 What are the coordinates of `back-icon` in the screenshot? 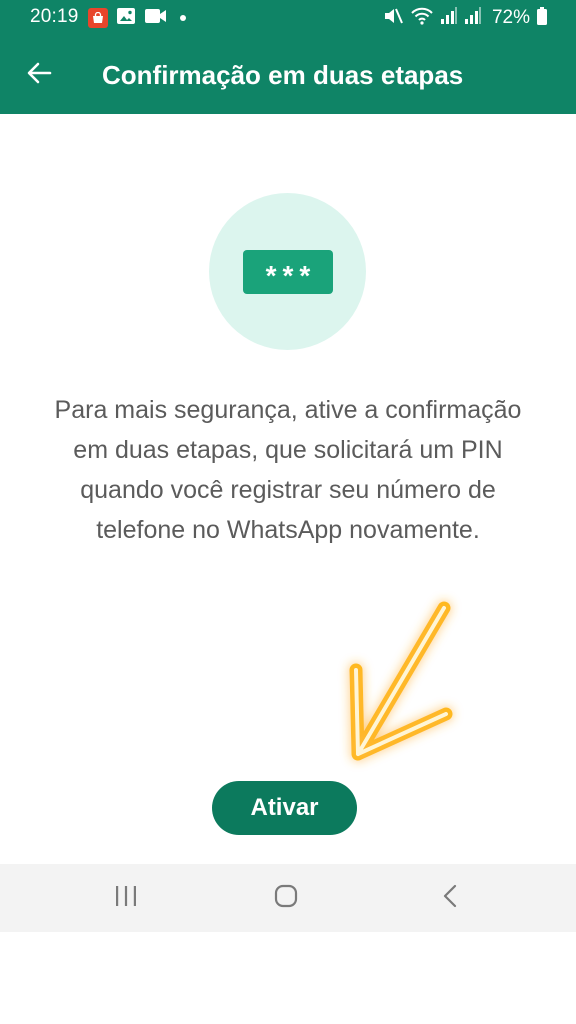 It's located at (450, 898).